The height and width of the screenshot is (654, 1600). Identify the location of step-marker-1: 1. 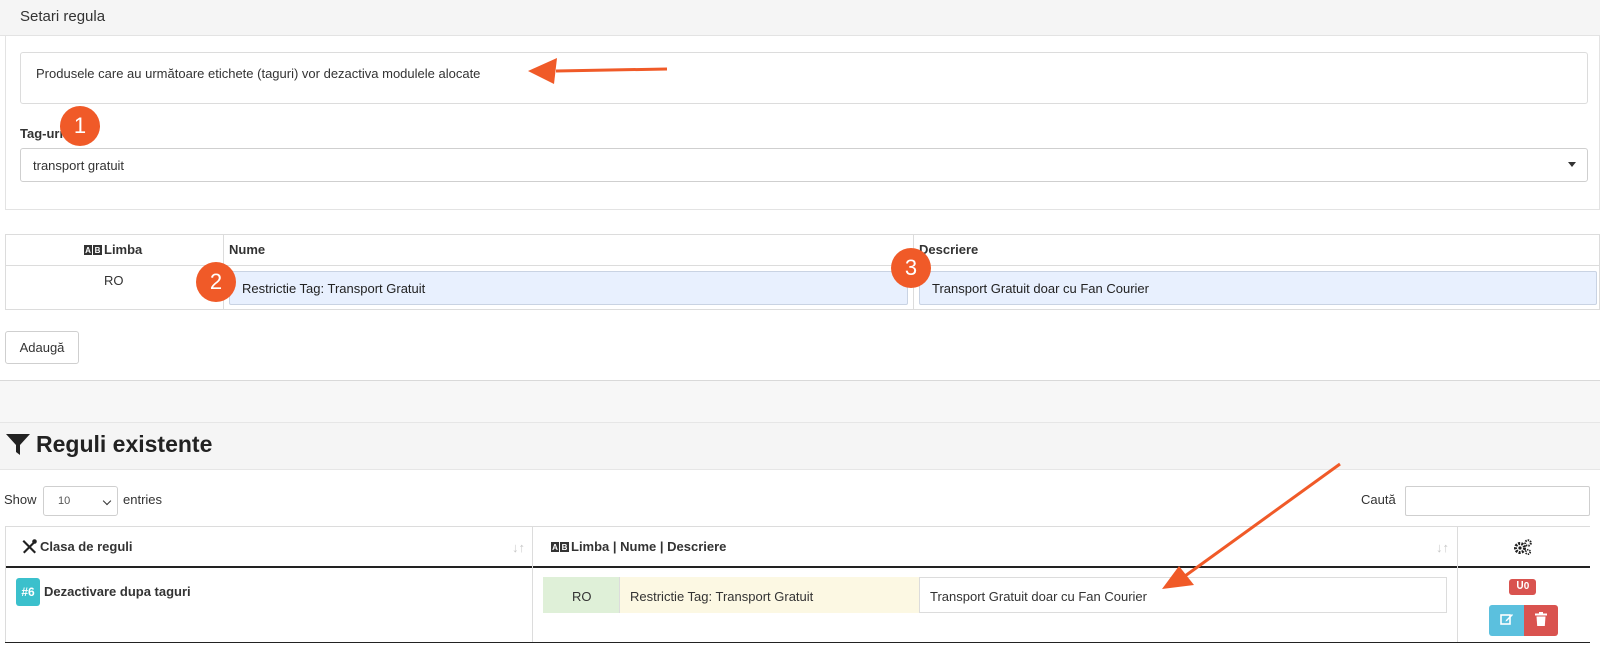
(80, 126).